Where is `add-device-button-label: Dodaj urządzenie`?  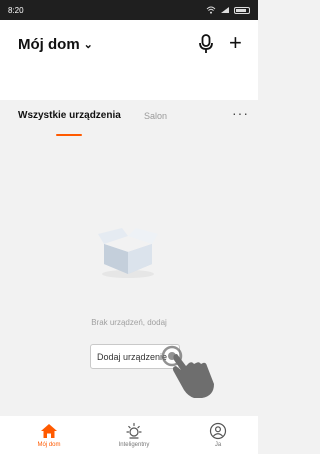 add-device-button-label: Dodaj urządzenie is located at coordinates (132, 356).